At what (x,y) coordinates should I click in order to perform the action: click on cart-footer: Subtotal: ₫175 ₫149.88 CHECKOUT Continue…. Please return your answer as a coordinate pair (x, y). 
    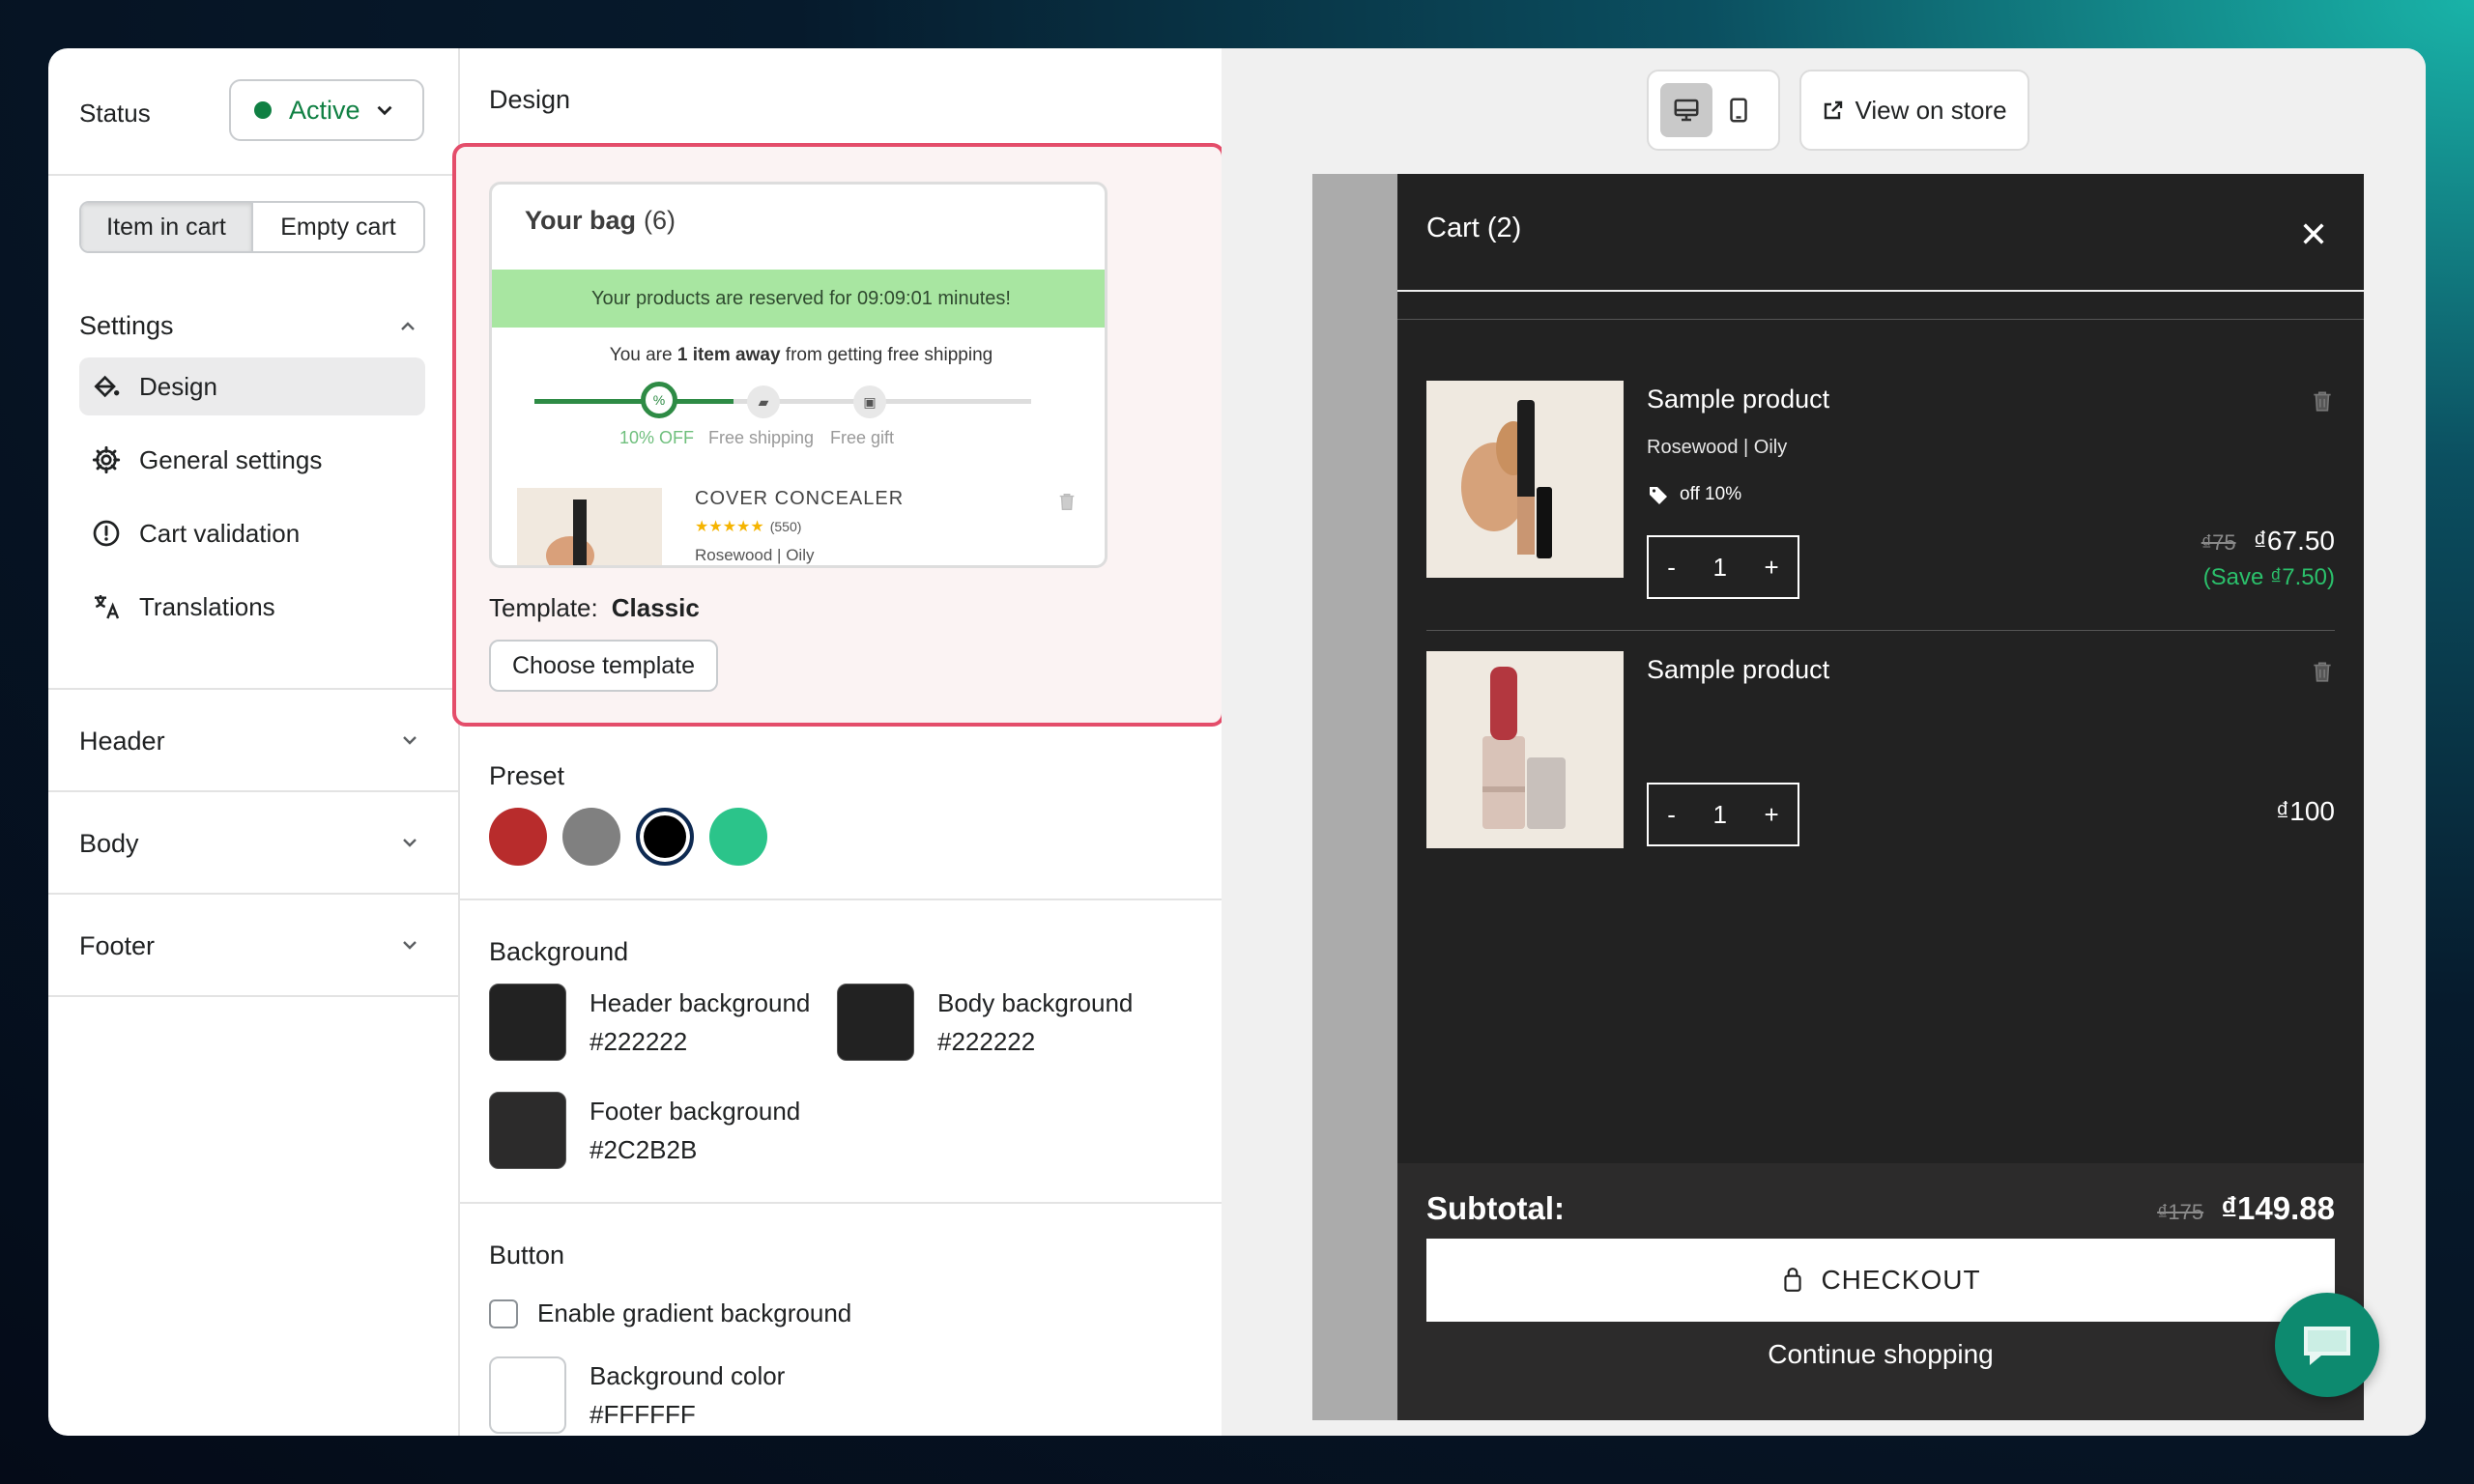
    Looking at the image, I should click on (1881, 1291).